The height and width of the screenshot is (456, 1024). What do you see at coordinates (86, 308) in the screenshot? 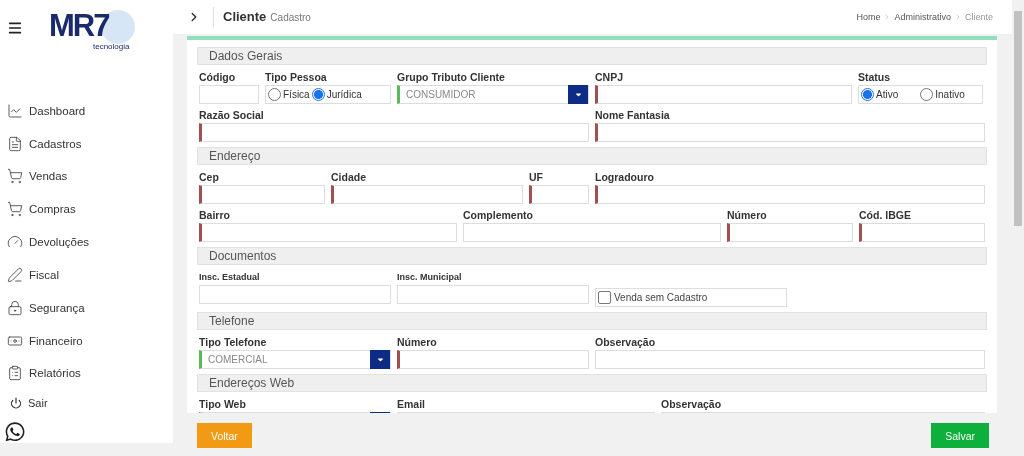
I see `sidebar-item: Segurança` at bounding box center [86, 308].